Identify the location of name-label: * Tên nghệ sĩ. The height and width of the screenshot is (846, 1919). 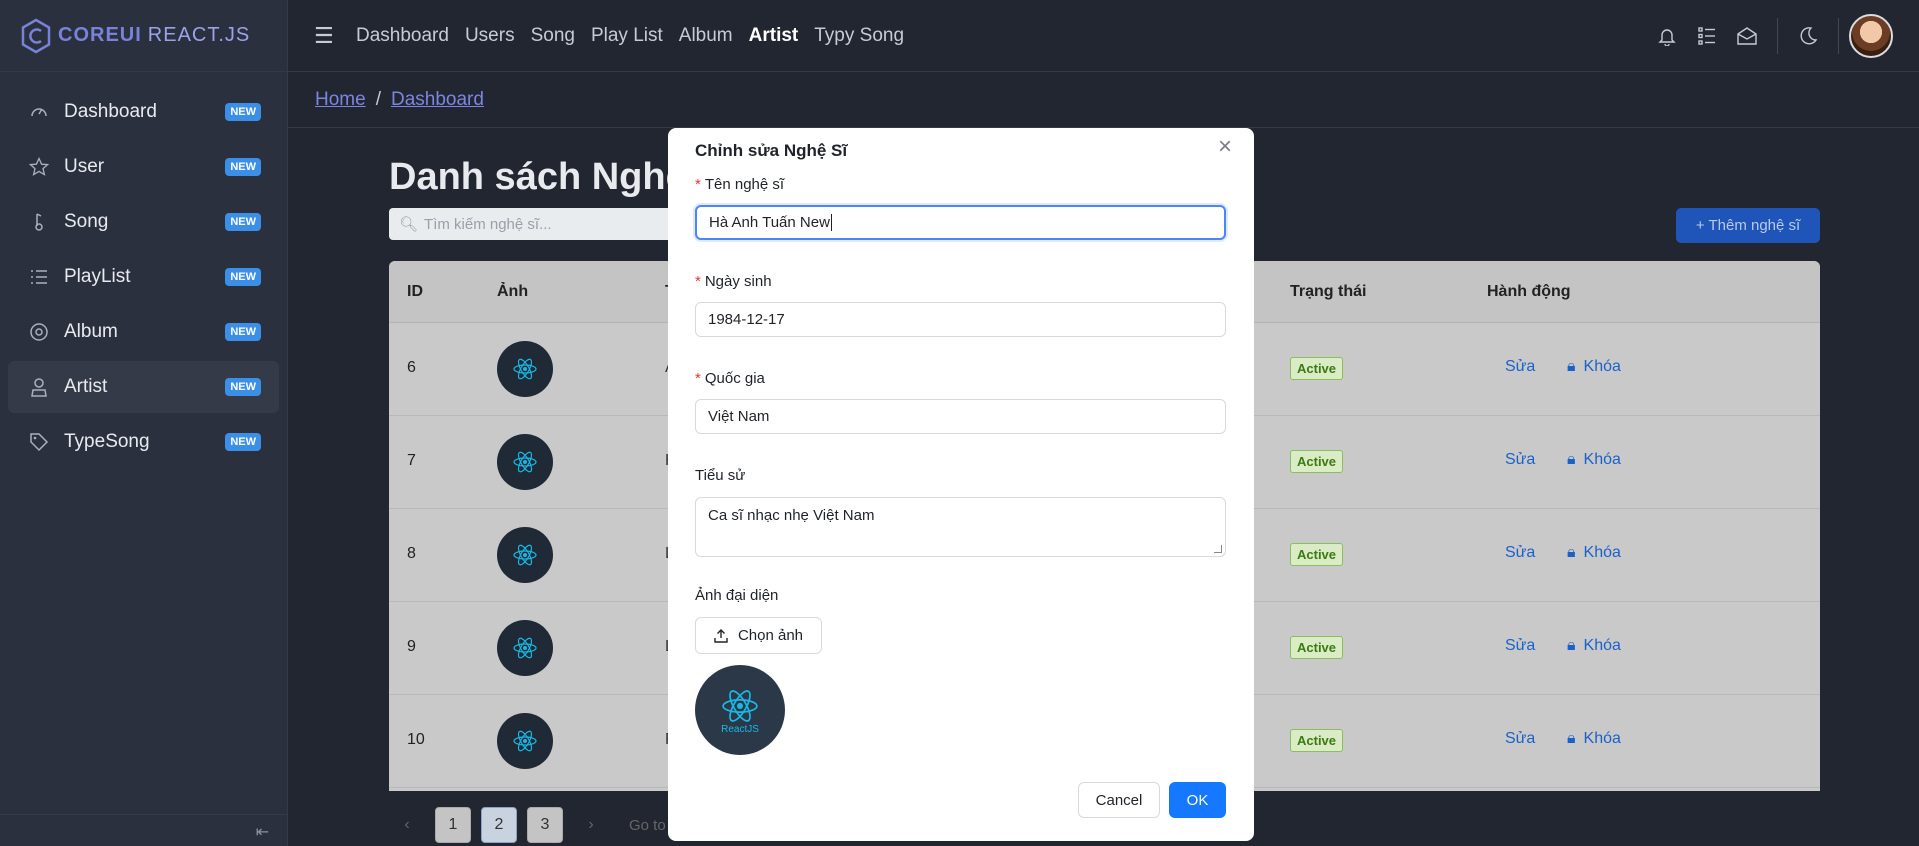
(739, 184).